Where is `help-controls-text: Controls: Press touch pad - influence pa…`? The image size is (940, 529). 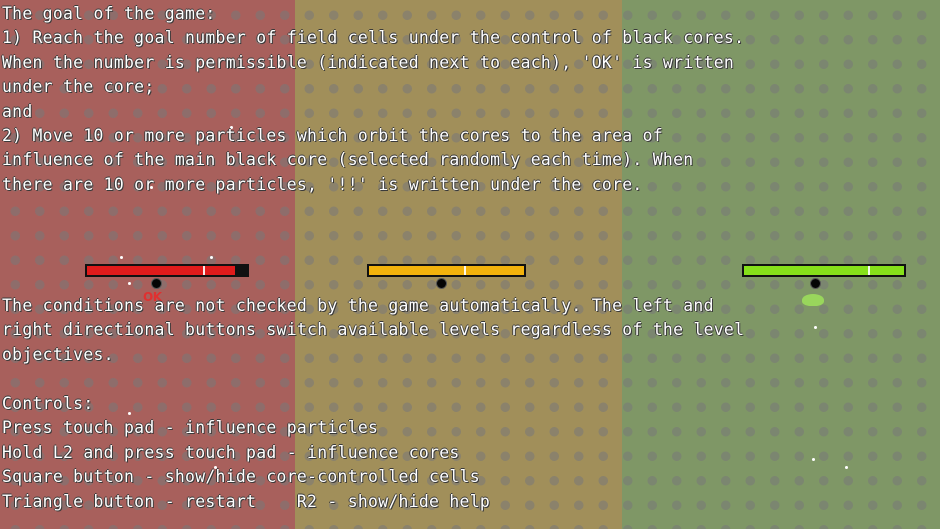 help-controls-text: Controls: Press touch pad - influence pa… is located at coordinates (246, 452).